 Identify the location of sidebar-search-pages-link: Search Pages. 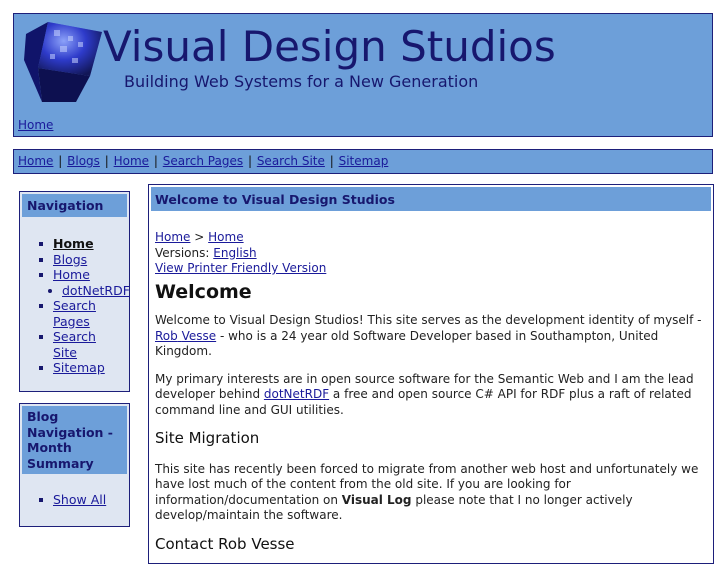
(74, 313).